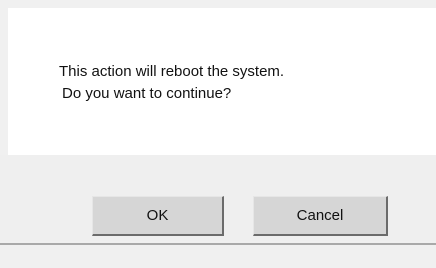 The image size is (436, 268). Describe the element at coordinates (218, 244) in the screenshot. I see `dialog-bottom-divider` at that location.